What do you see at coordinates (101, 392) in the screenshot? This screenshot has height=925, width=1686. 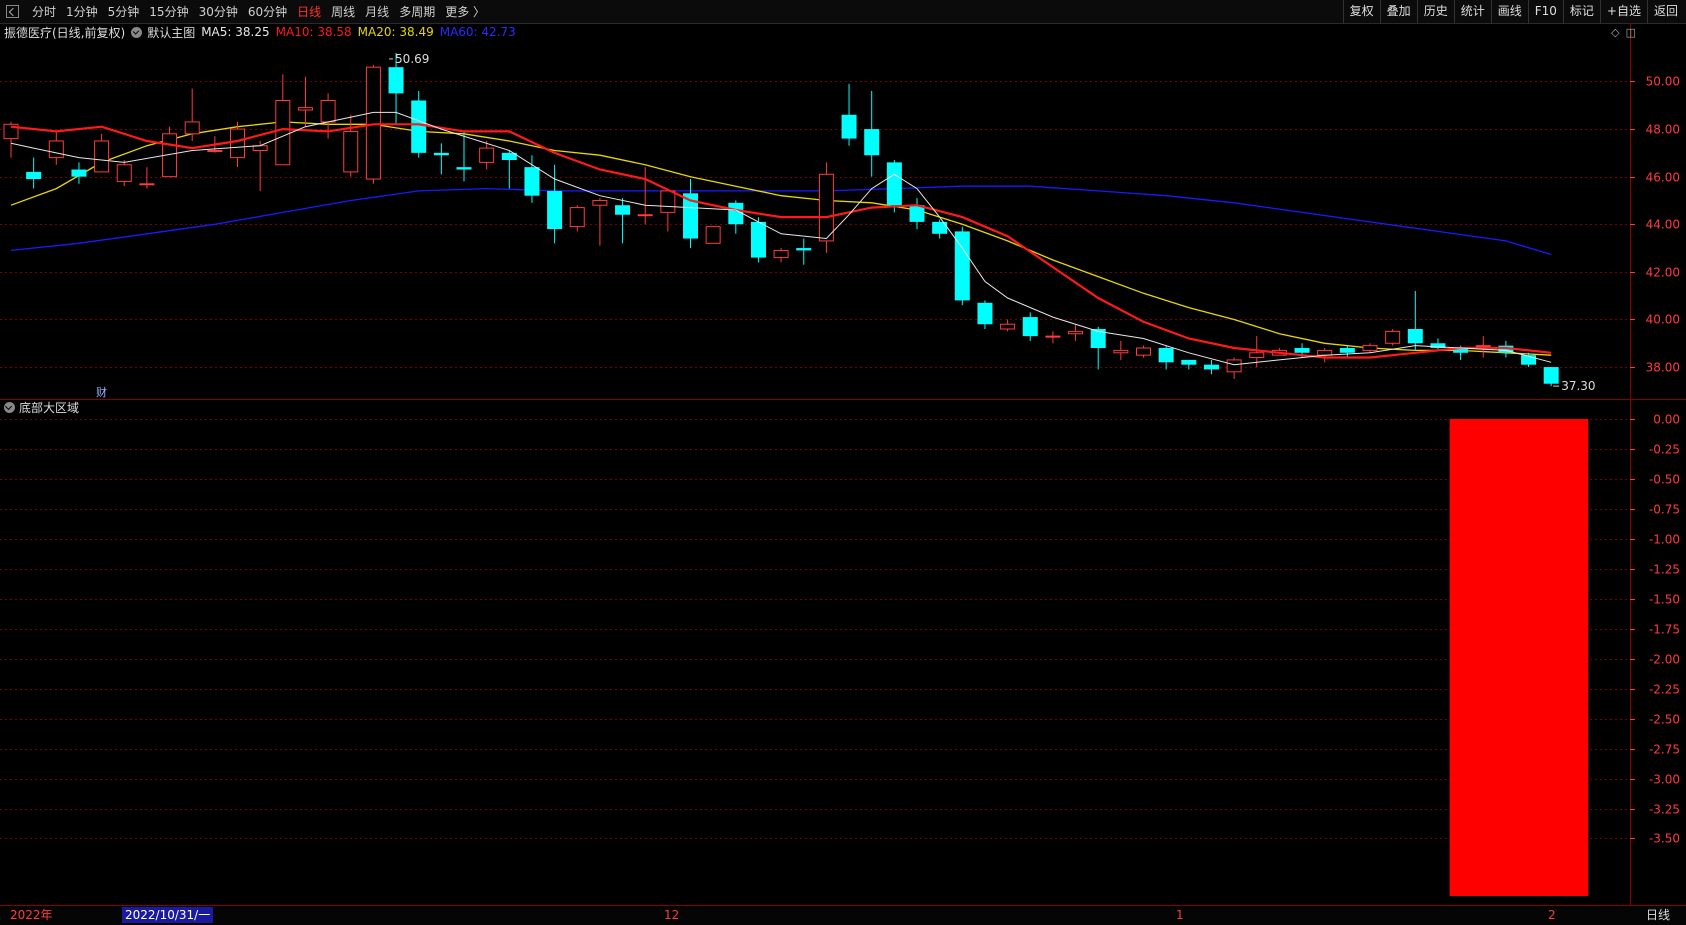 I see `finance-marker: 财` at bounding box center [101, 392].